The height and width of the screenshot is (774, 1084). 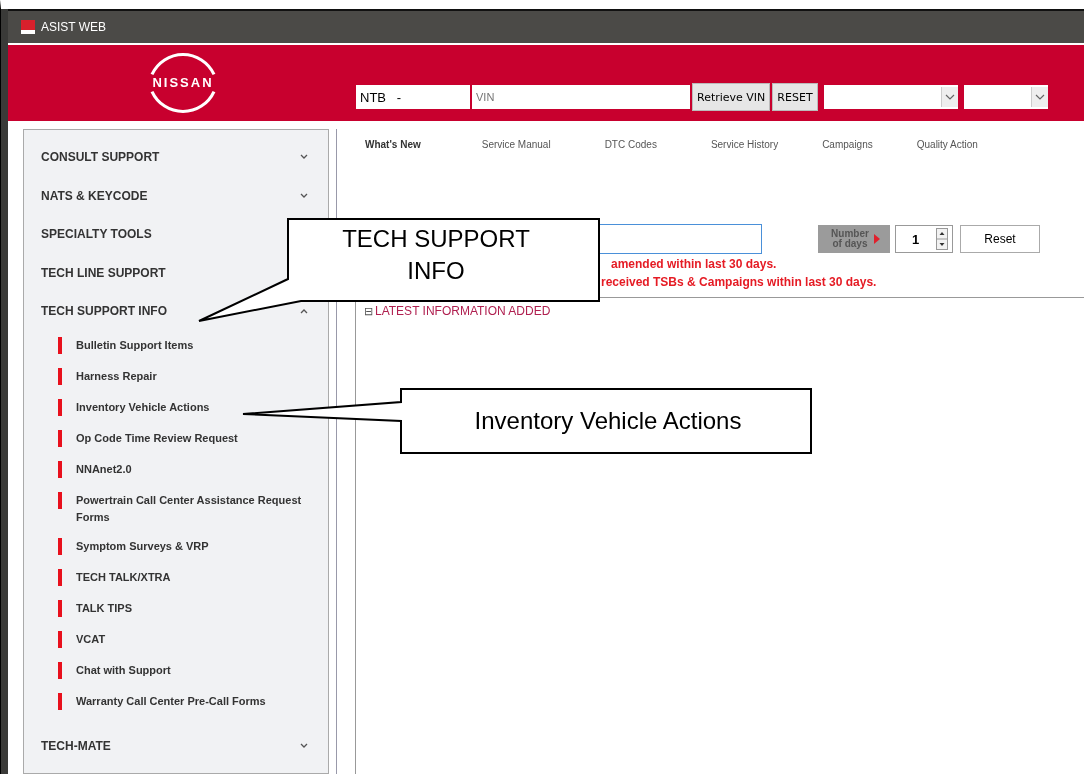 I want to click on tab: What's New, so click(x=387, y=150).